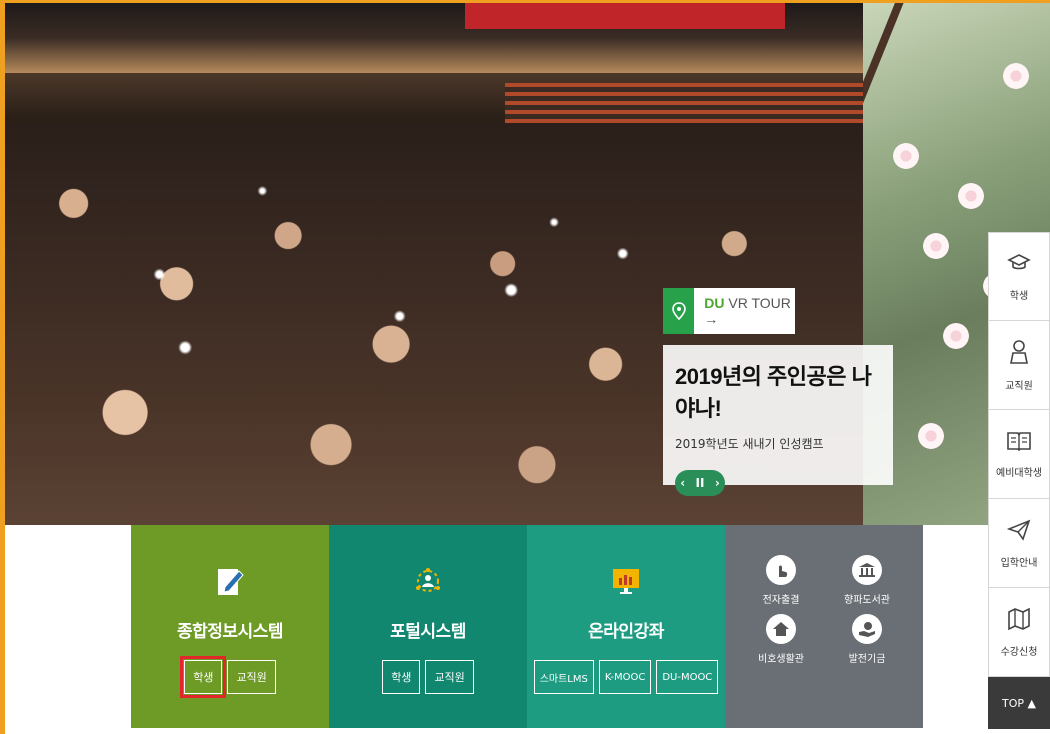 This screenshot has width=1050, height=734. I want to click on library-link: 향파도서관, so click(867, 580).